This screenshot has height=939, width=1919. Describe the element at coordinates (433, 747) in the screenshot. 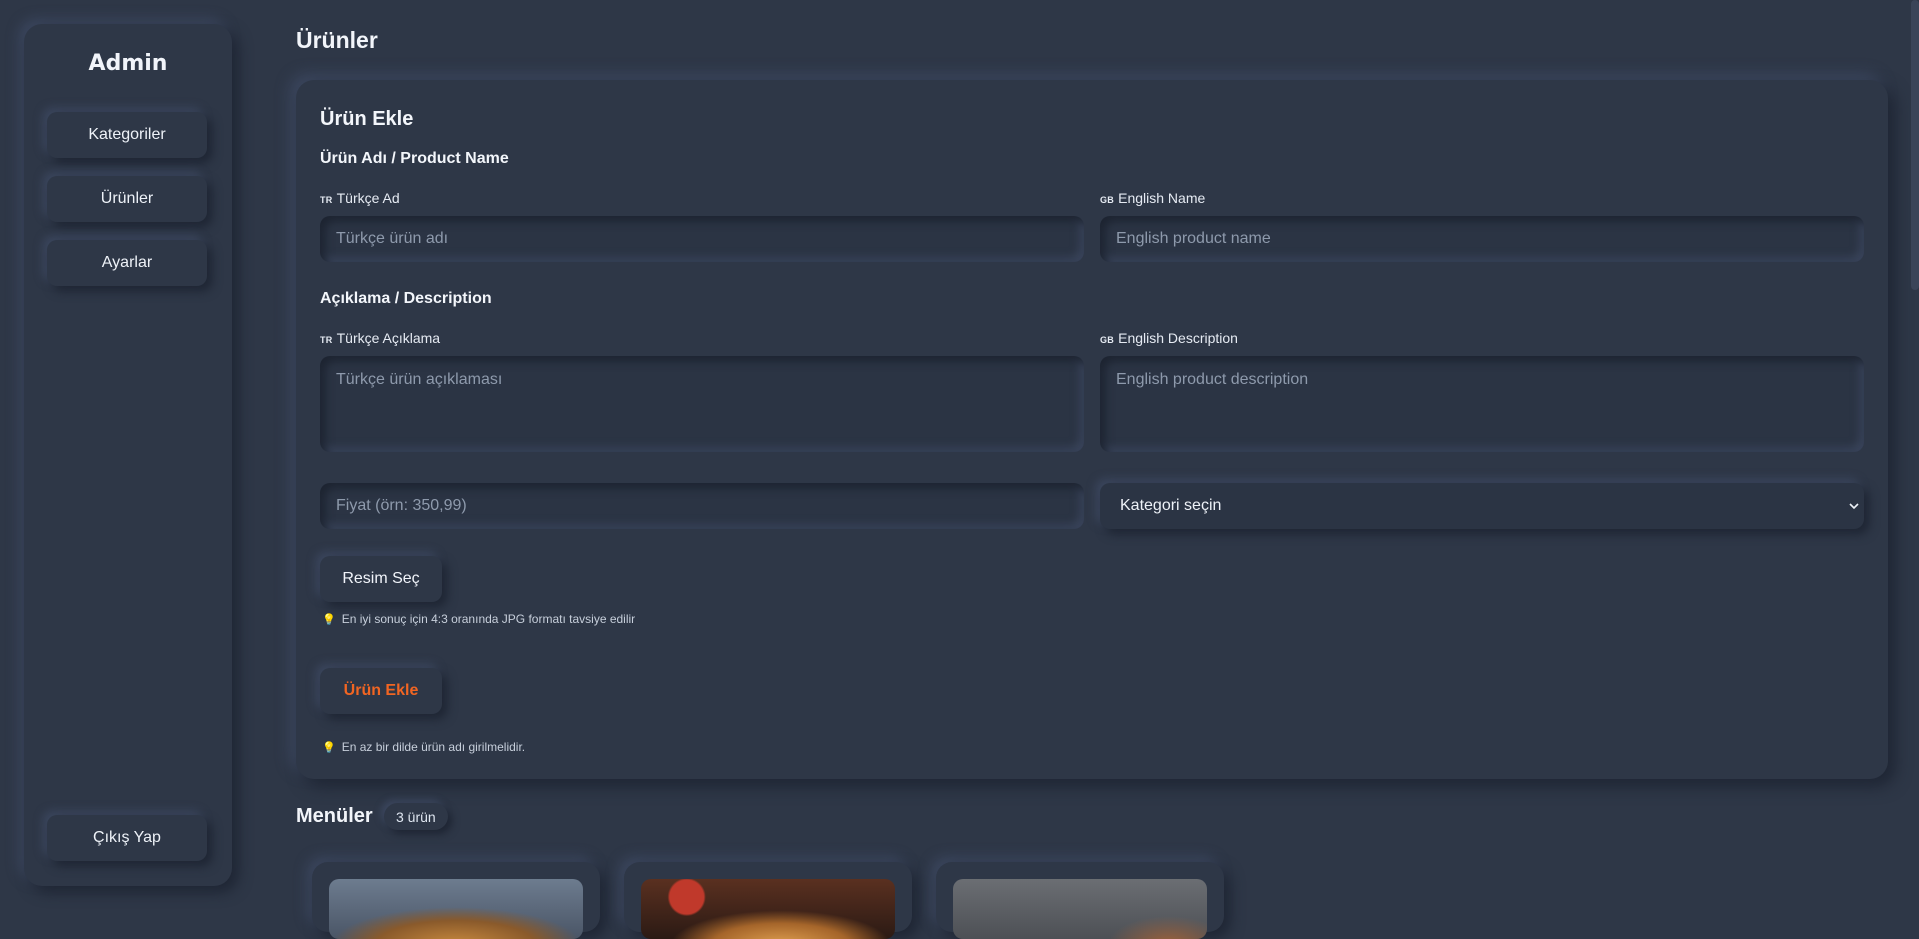

I see `submit-hint-text: En az bir dilde ürün adı girilmelidir.` at that location.